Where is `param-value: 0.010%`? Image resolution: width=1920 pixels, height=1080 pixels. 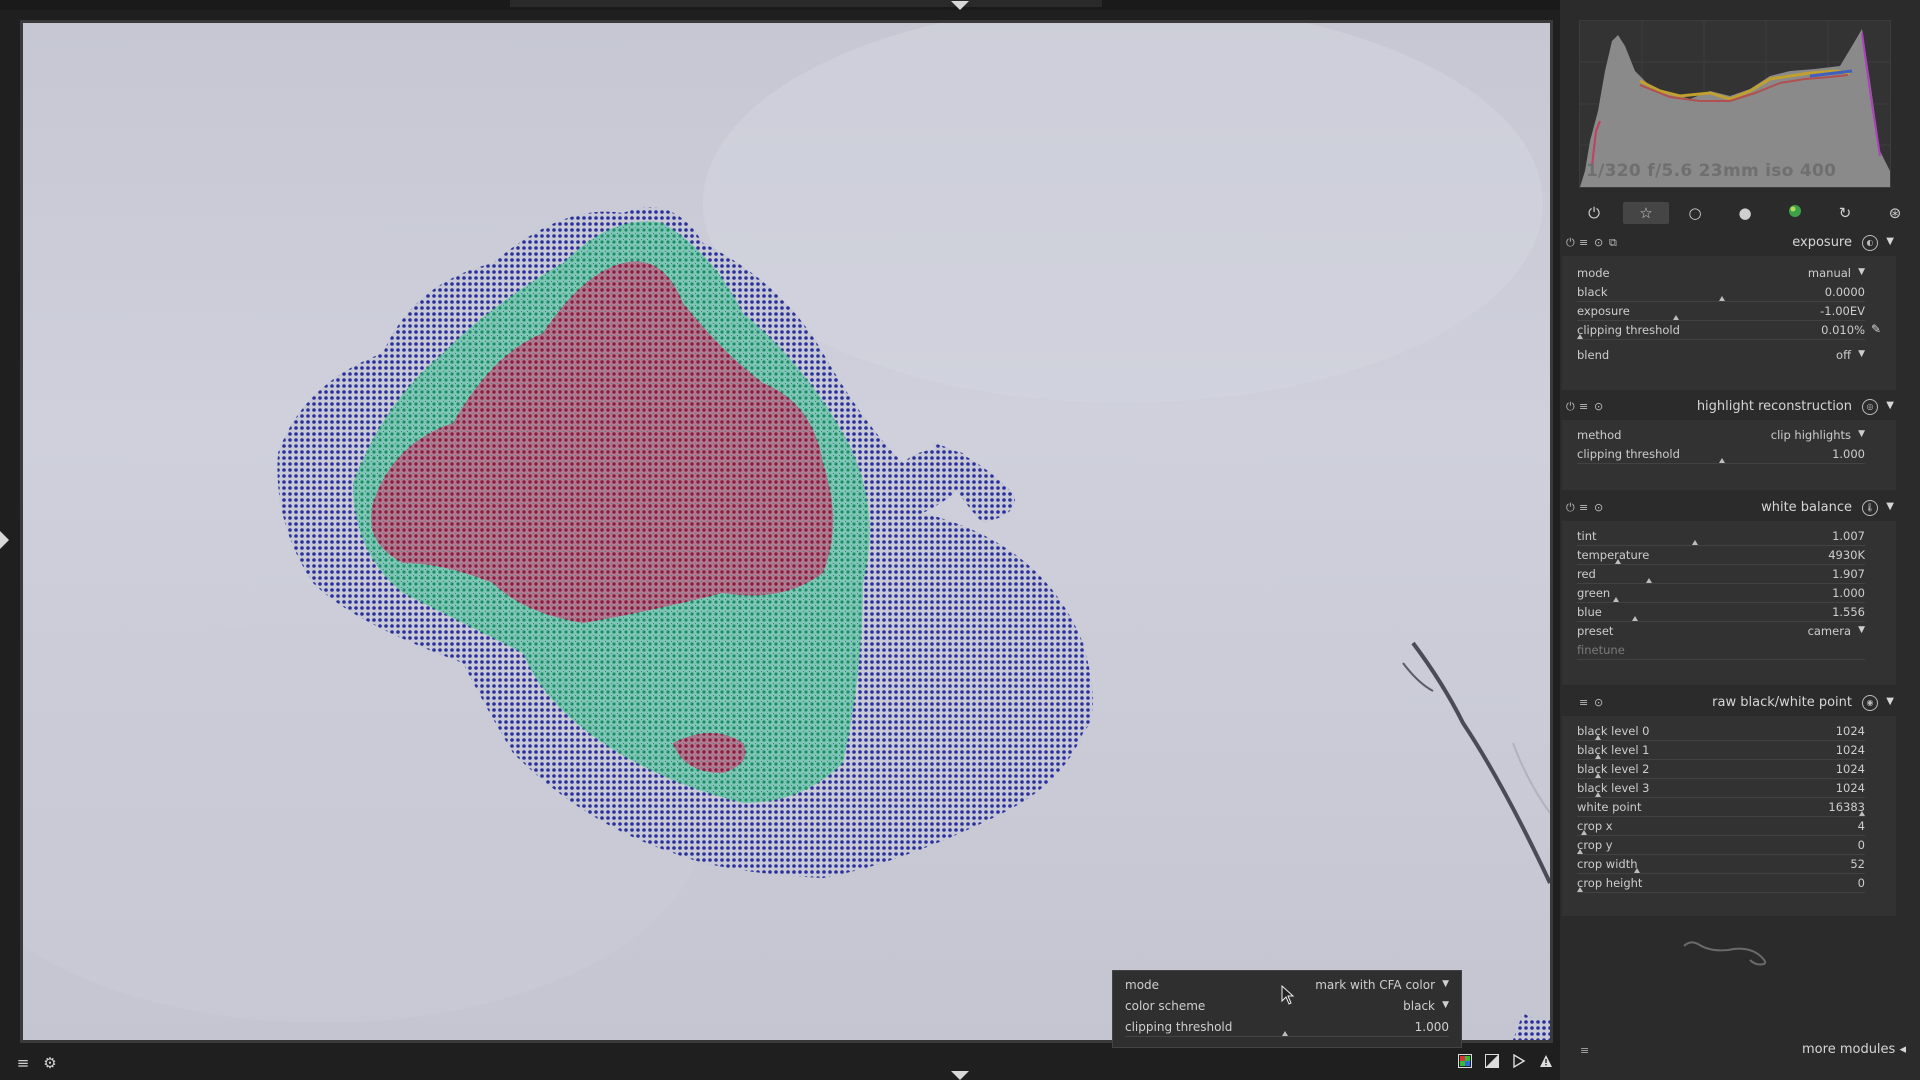
param-value: 0.010% is located at coordinates (1843, 330).